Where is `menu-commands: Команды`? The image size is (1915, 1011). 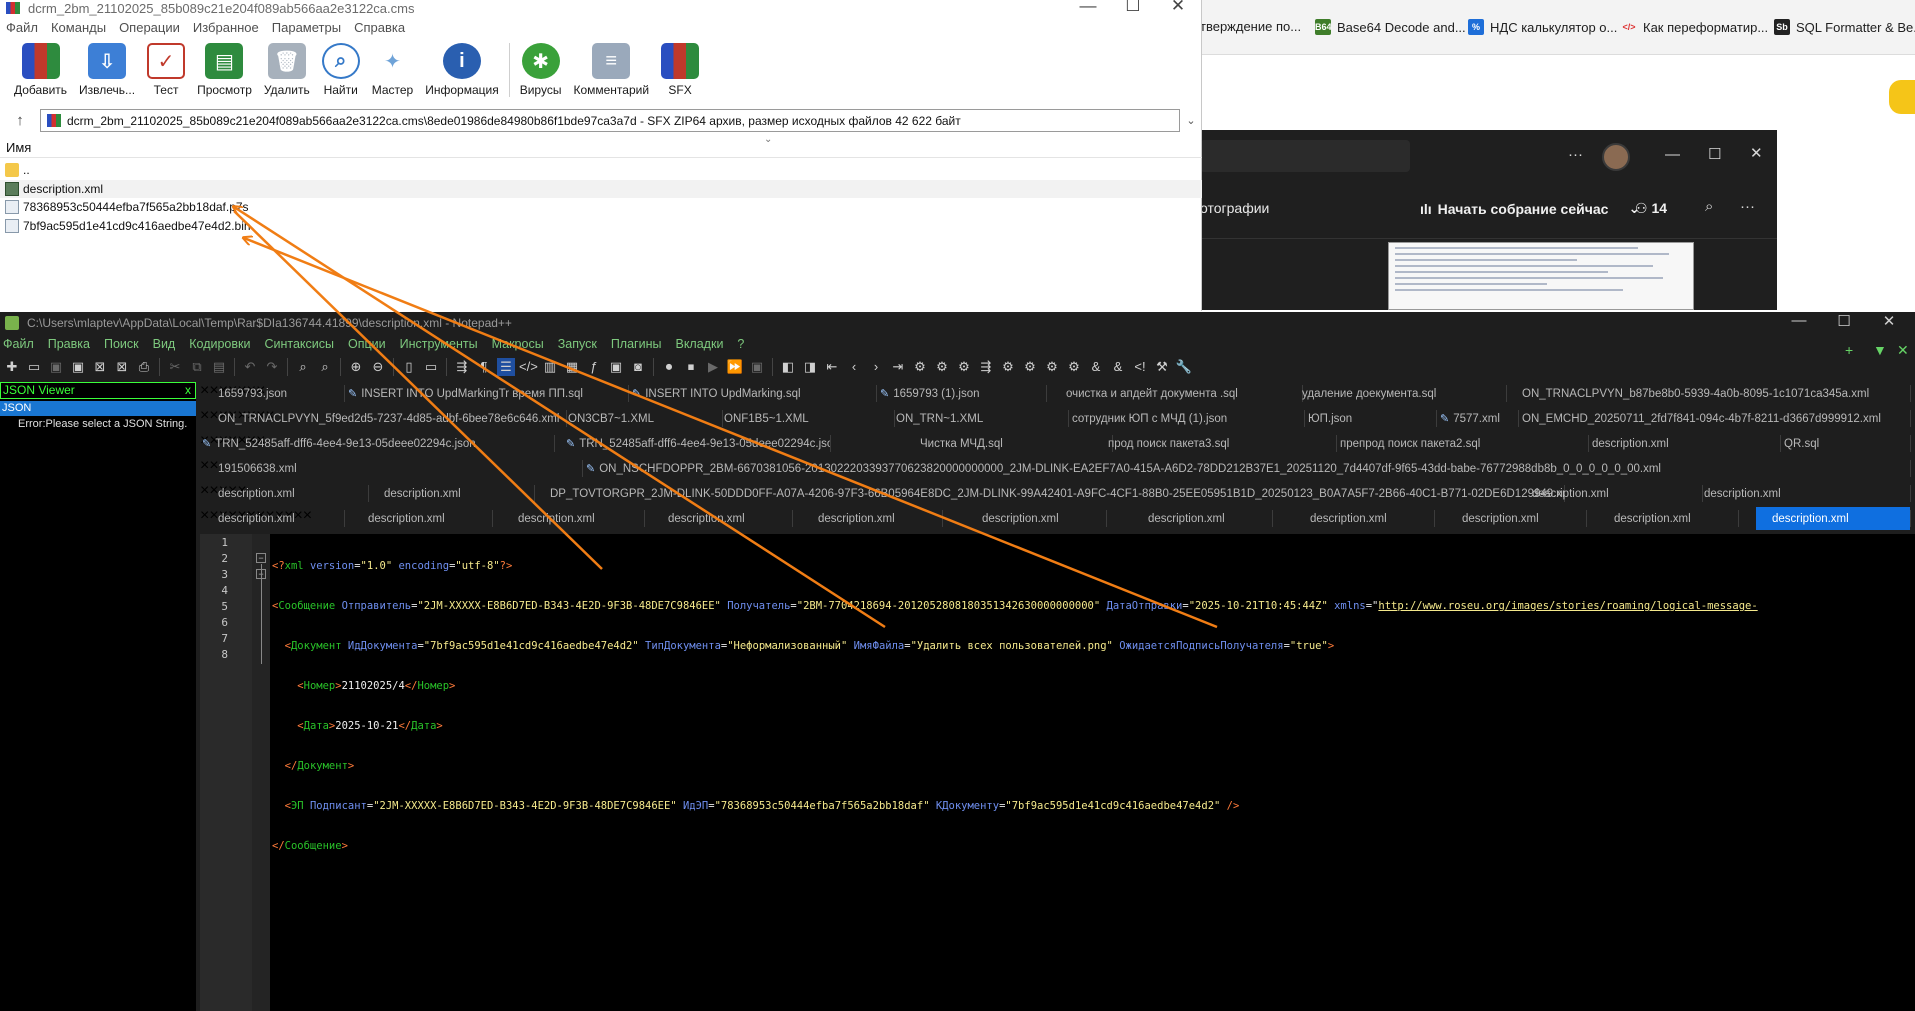 menu-commands: Команды is located at coordinates (82, 27).